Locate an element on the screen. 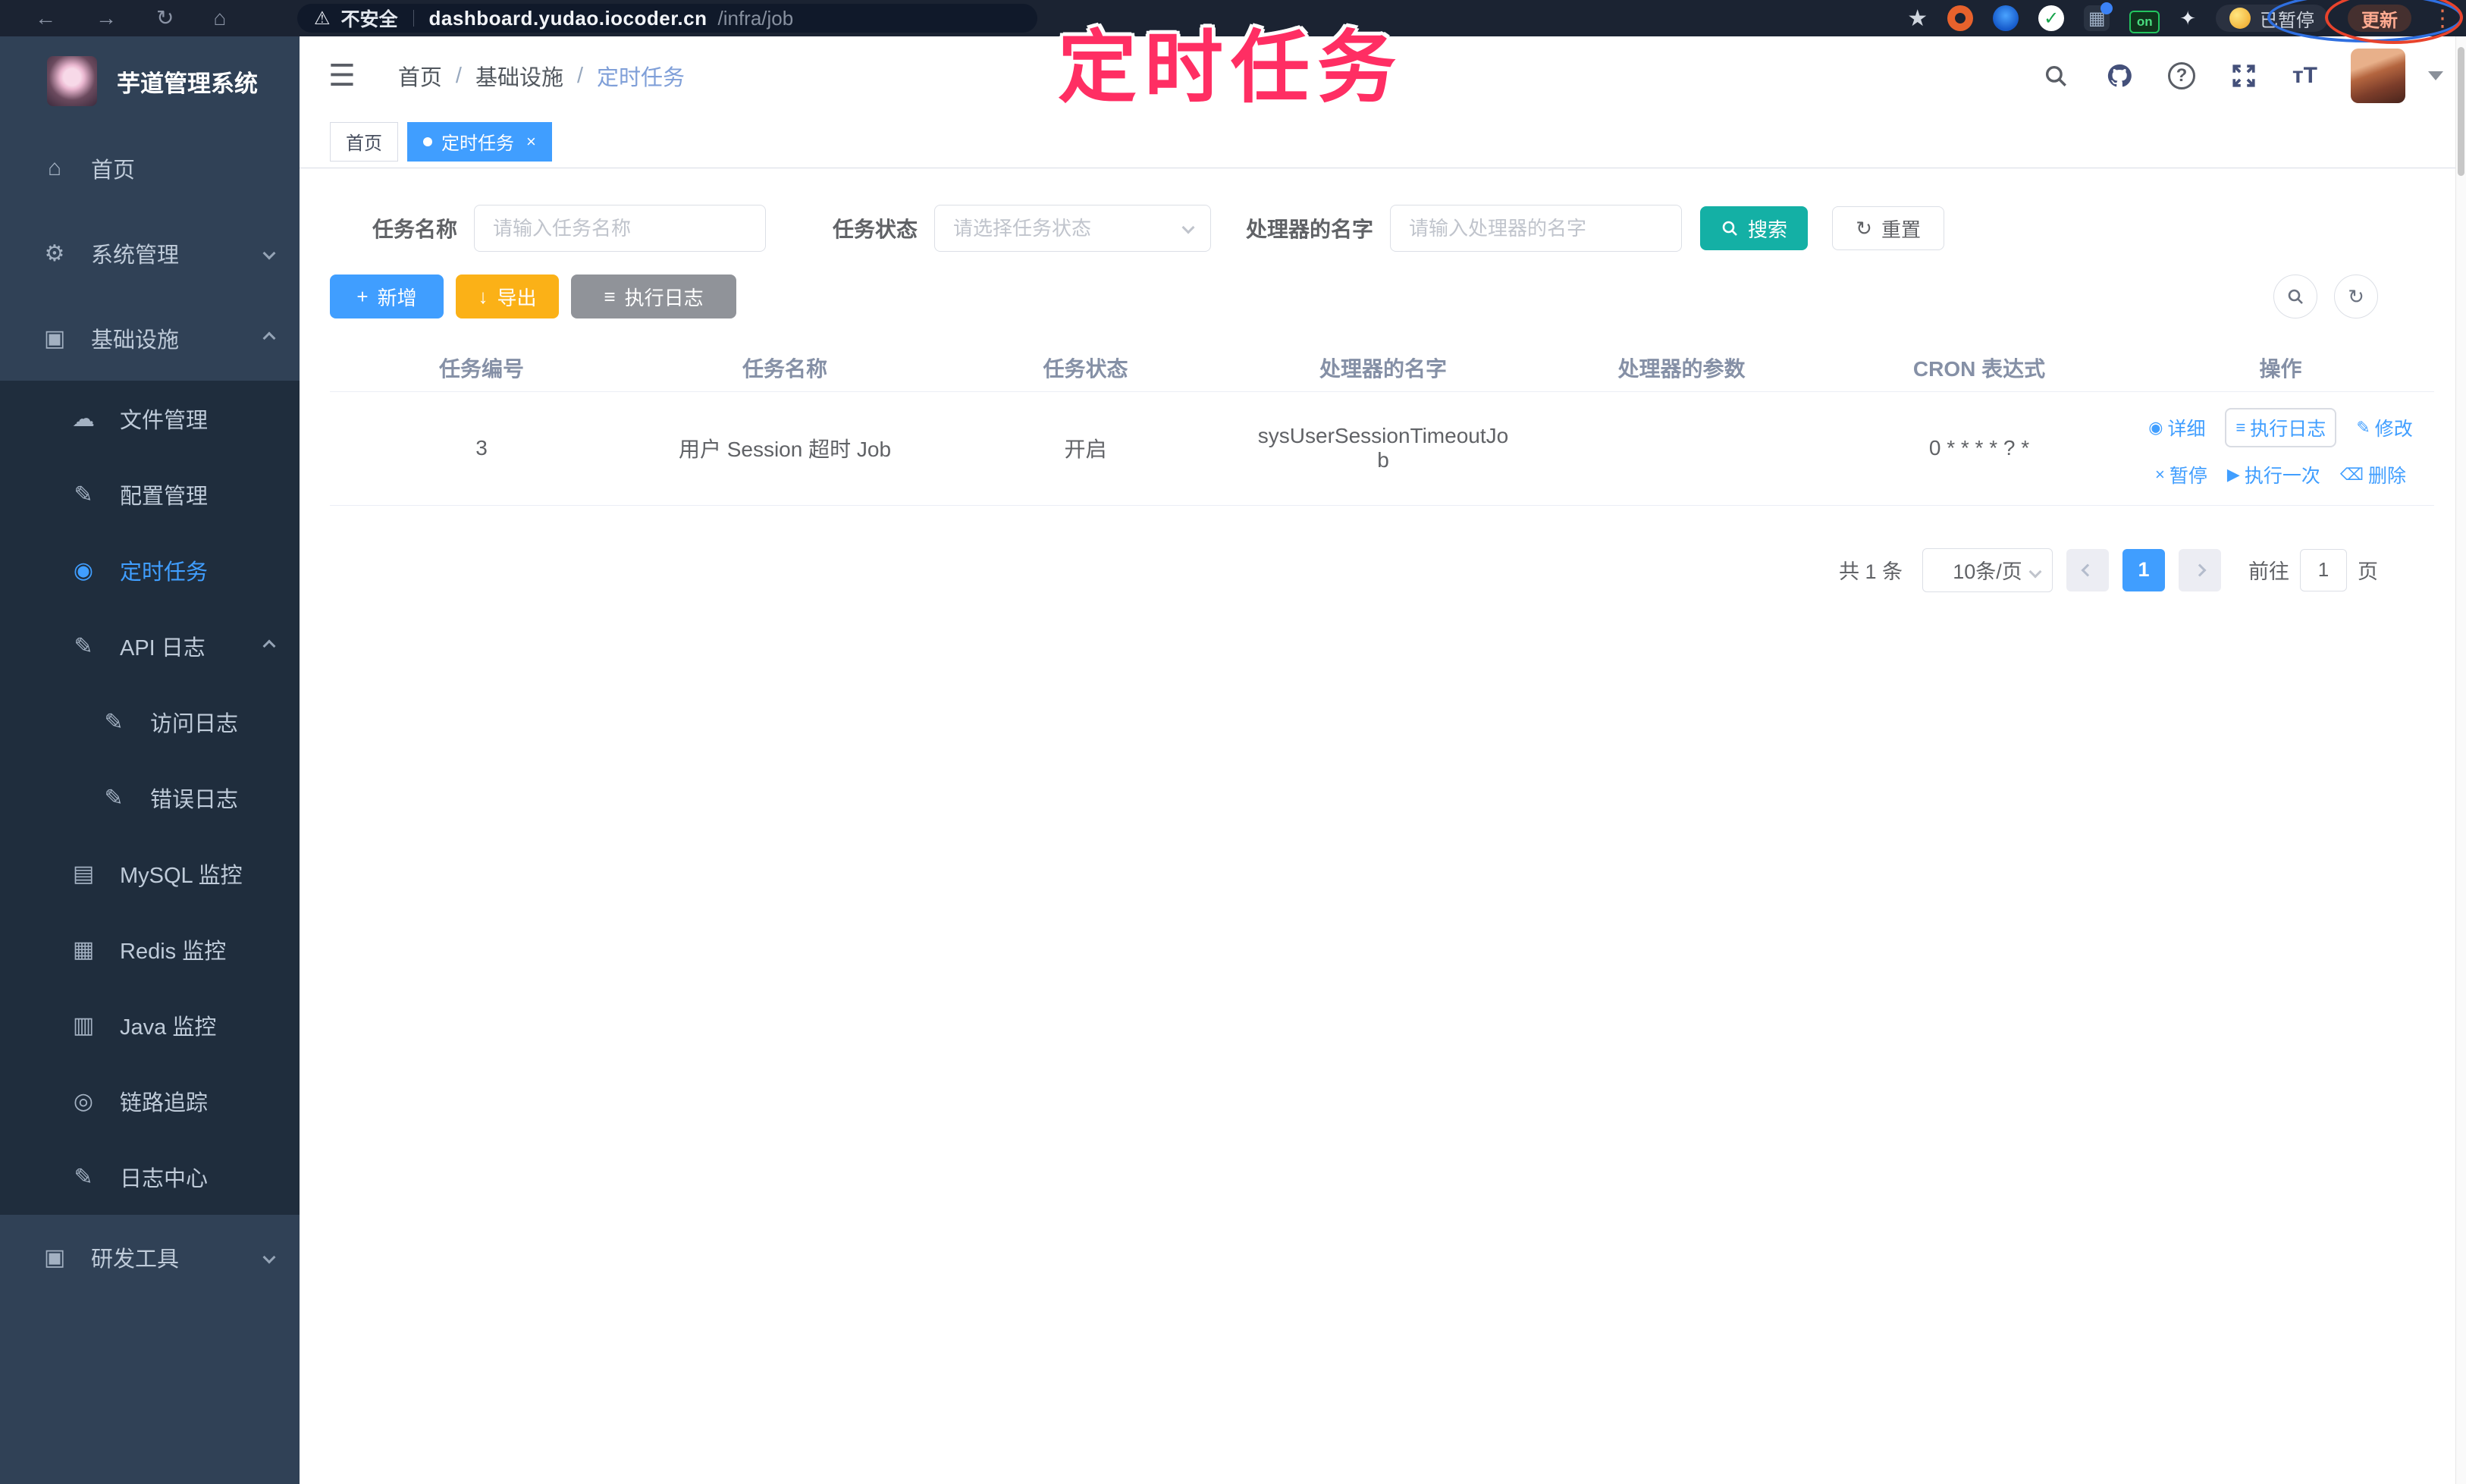 This screenshot has height=1484, width=2466. cell-job-status: 开启 is located at coordinates (1086, 448).